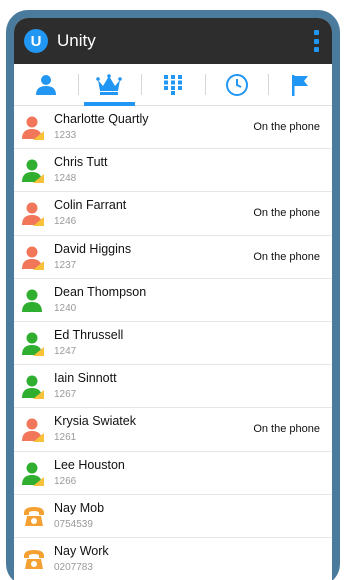 Image resolution: width=346 pixels, height=580 pixels. Describe the element at coordinates (85, 378) in the screenshot. I see `contact-name: Iain Sinnott` at that location.